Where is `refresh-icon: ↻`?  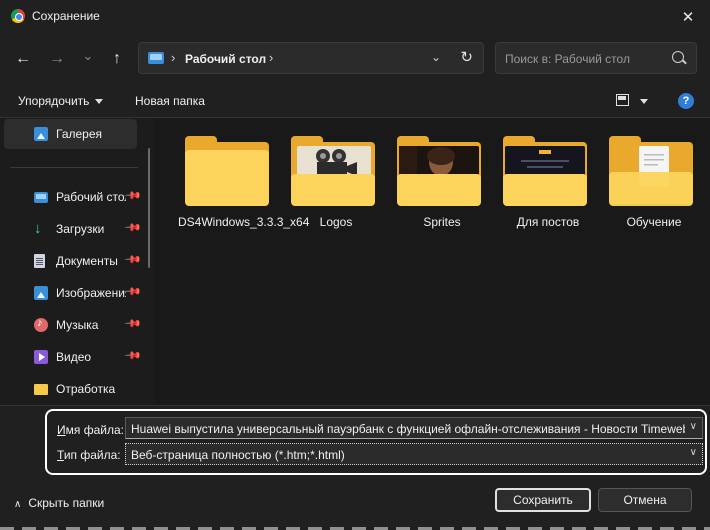
refresh-icon: ↻ is located at coordinates (466, 57).